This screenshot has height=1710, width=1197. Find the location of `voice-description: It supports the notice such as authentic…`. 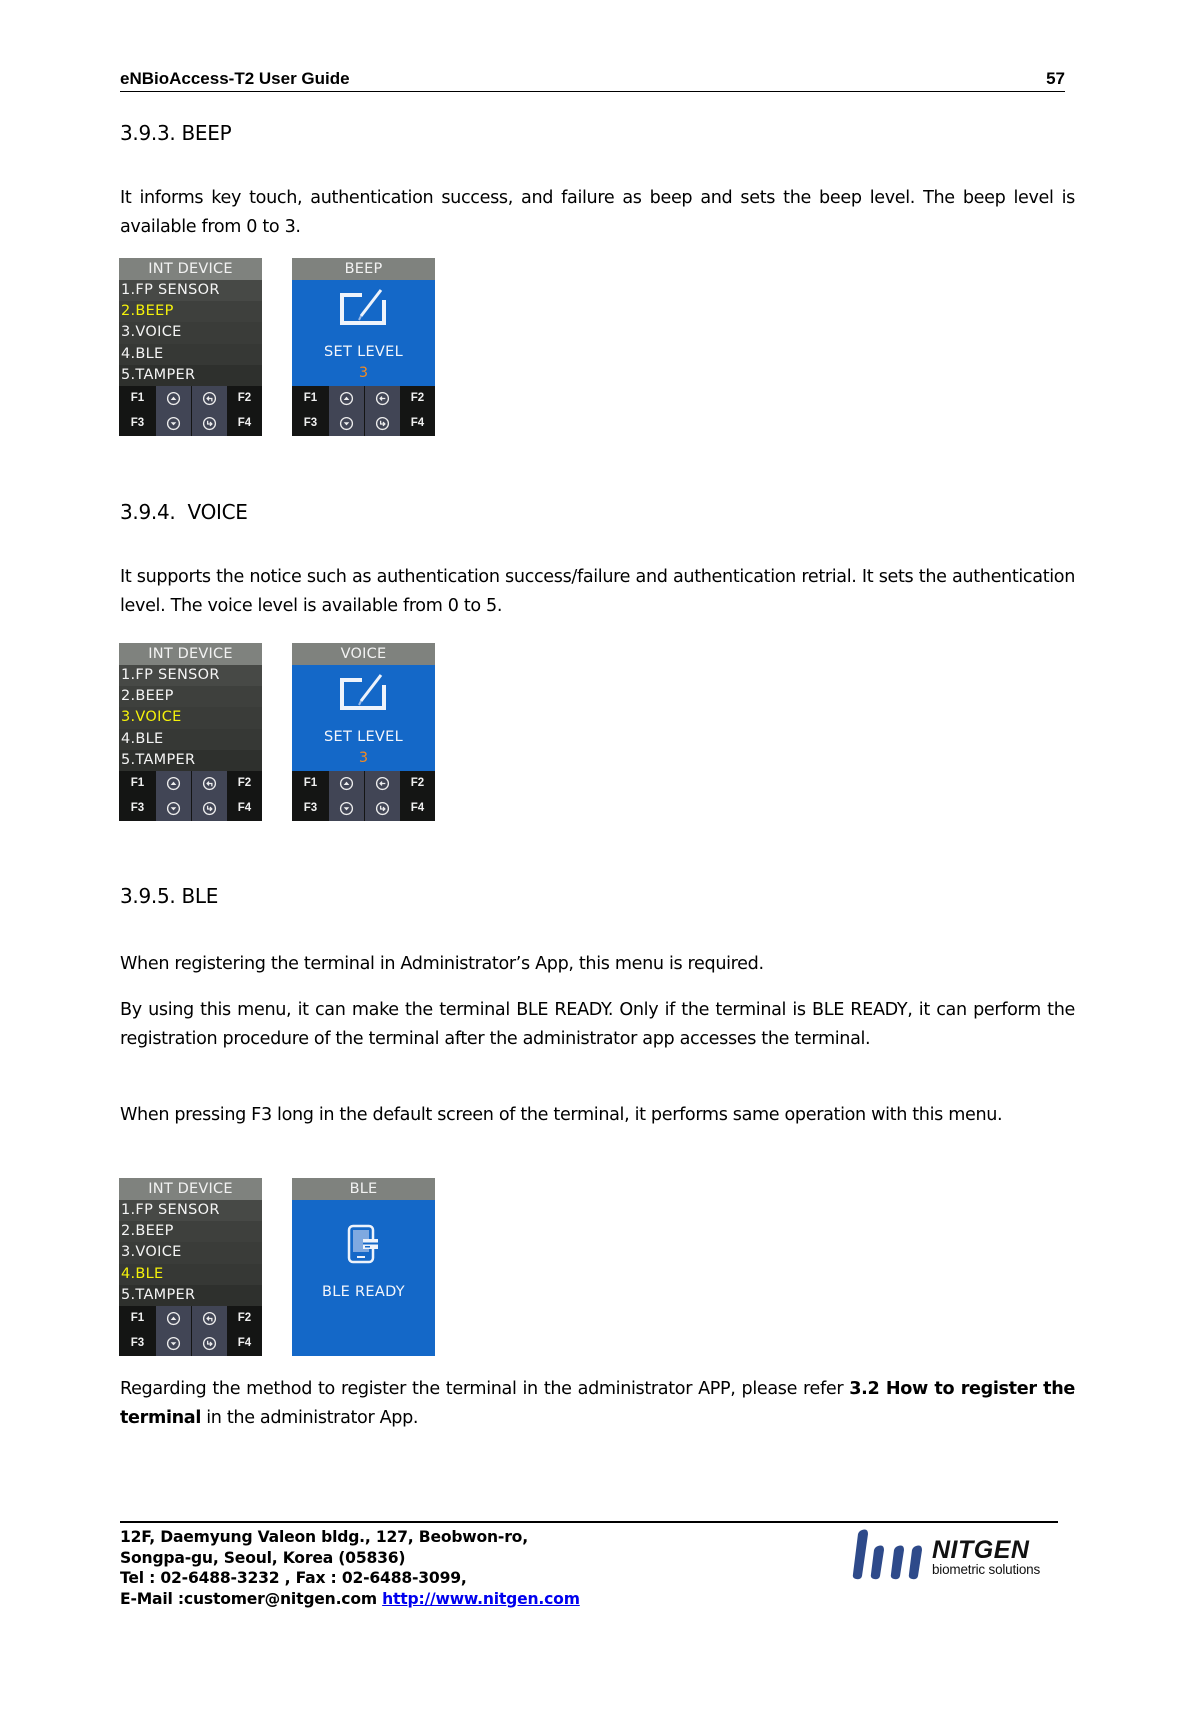

voice-description: It supports the notice such as authentic… is located at coordinates (597, 591).